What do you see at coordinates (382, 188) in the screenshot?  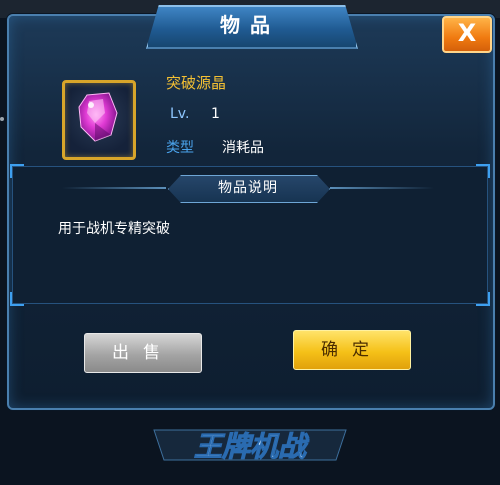 I see `description-divider-right` at bounding box center [382, 188].